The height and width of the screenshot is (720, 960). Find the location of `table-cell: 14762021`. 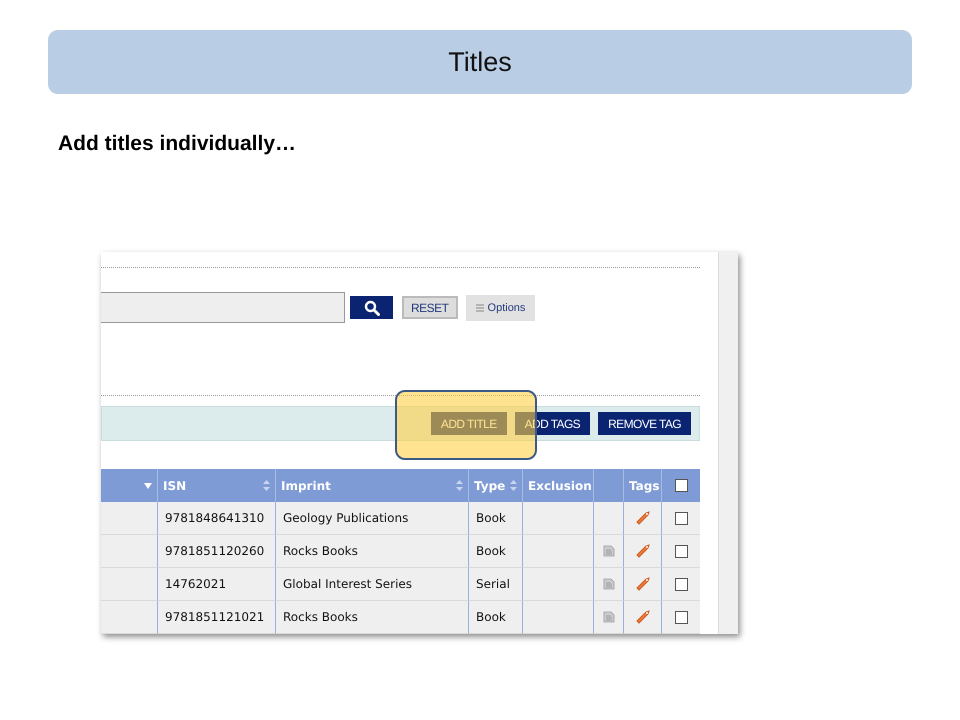

table-cell: 14762021 is located at coordinates (216, 584).